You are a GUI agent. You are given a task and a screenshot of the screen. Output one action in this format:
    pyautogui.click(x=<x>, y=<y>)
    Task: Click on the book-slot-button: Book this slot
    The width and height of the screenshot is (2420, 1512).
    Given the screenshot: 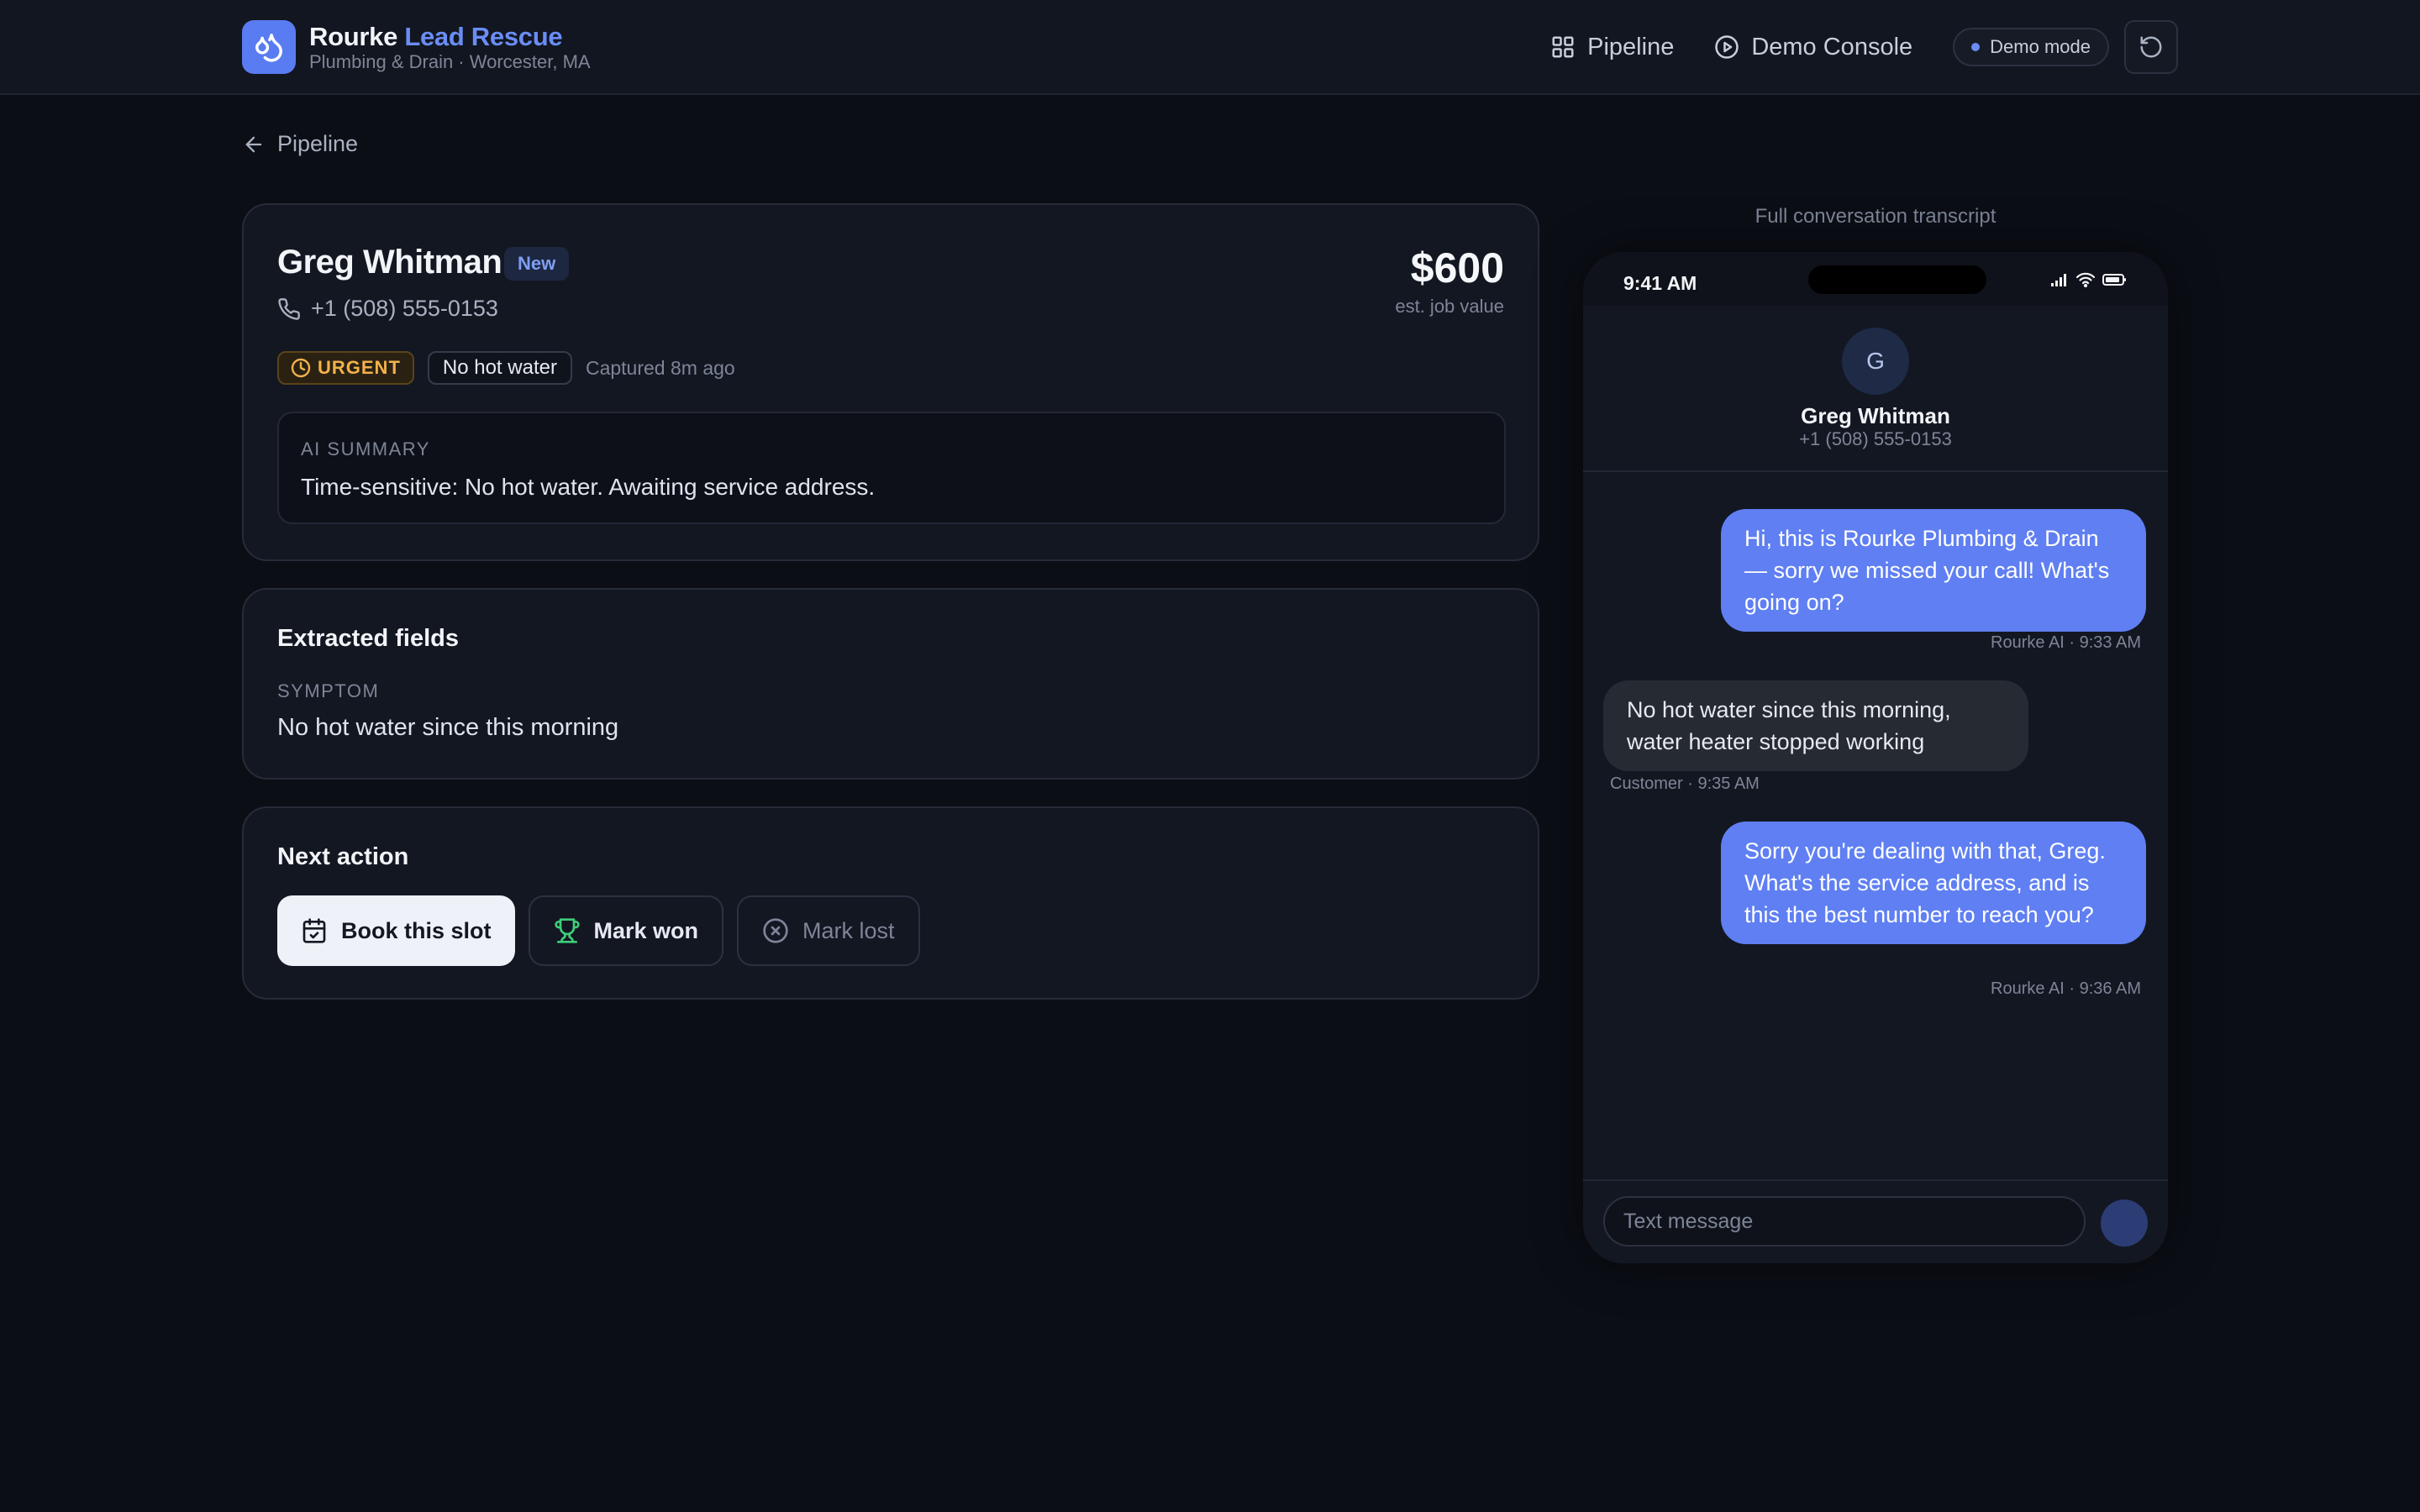 What is the action you would take?
    pyautogui.click(x=396, y=930)
    